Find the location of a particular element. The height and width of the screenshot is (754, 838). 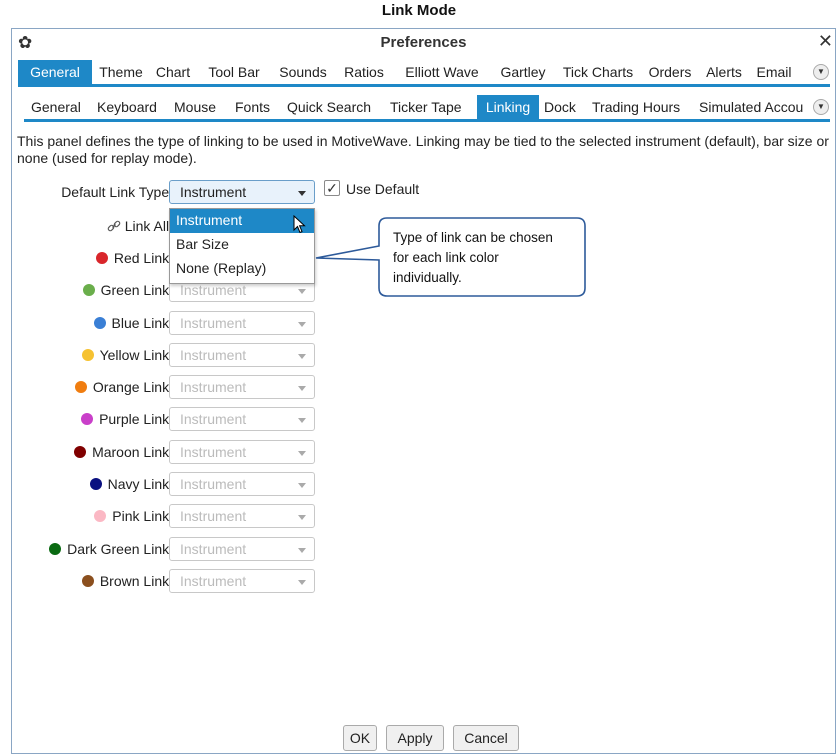

subtab-linking: Linking is located at coordinates (508, 107).